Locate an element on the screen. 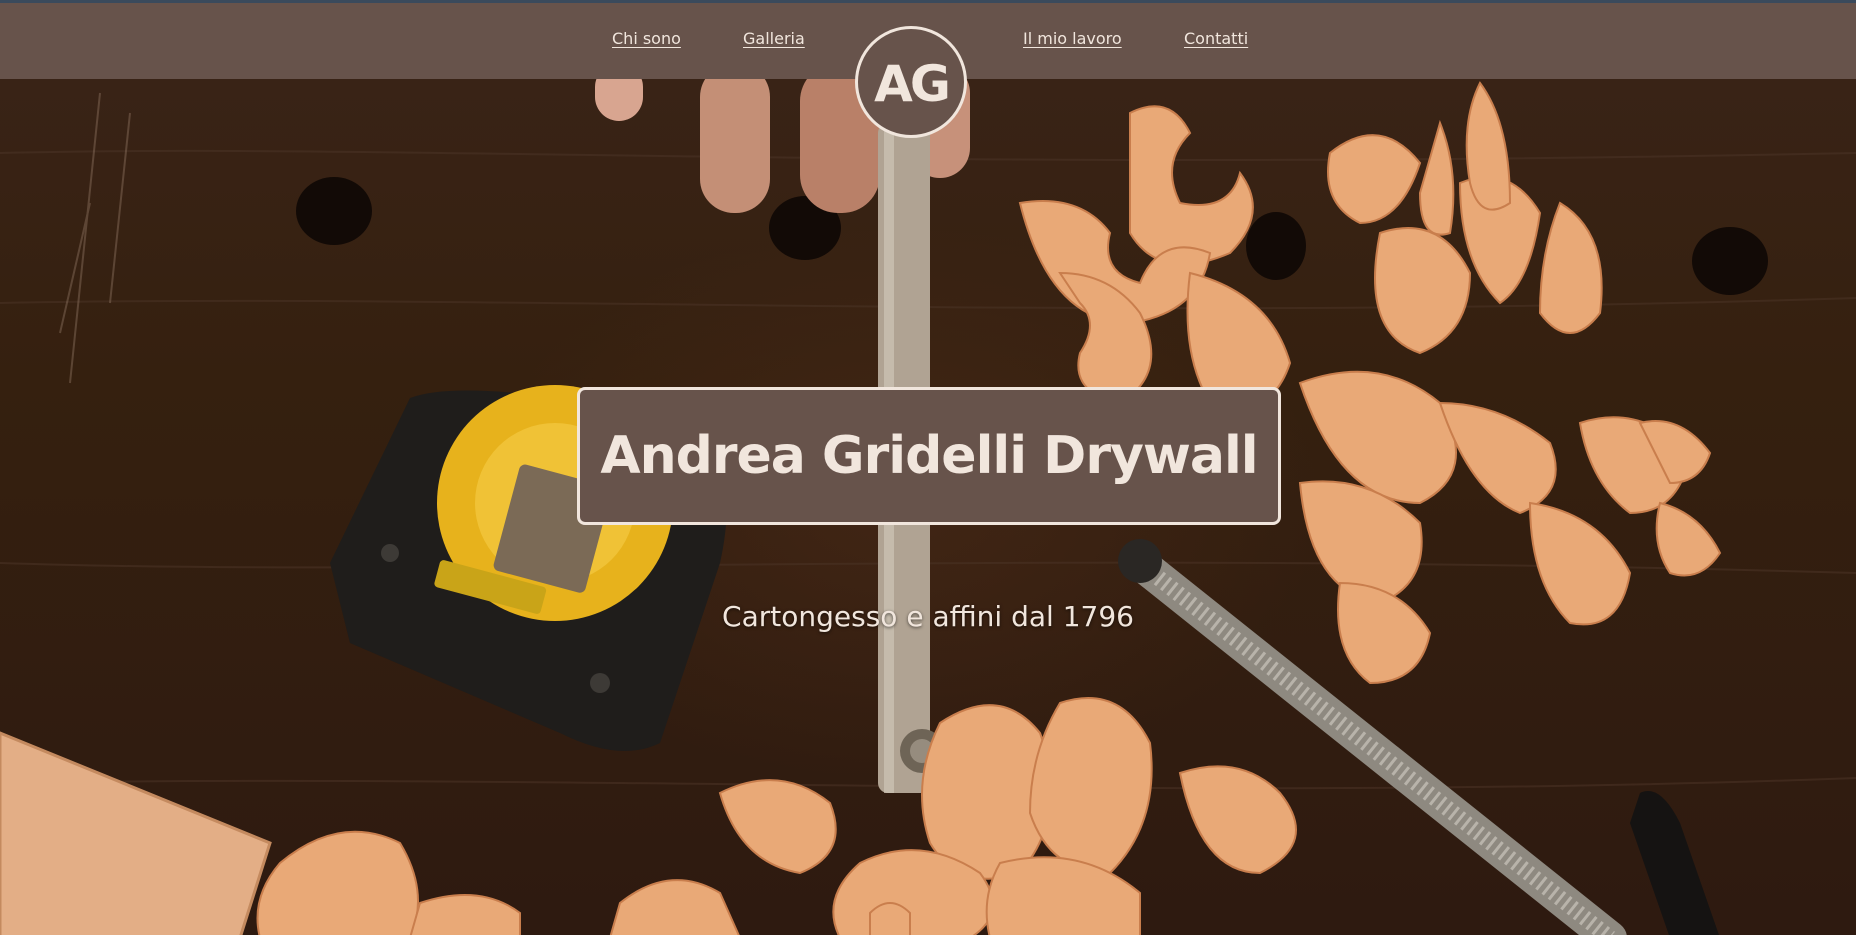  hero-subtitle: Cartongesso e affini dal 1796 is located at coordinates (928, 616).